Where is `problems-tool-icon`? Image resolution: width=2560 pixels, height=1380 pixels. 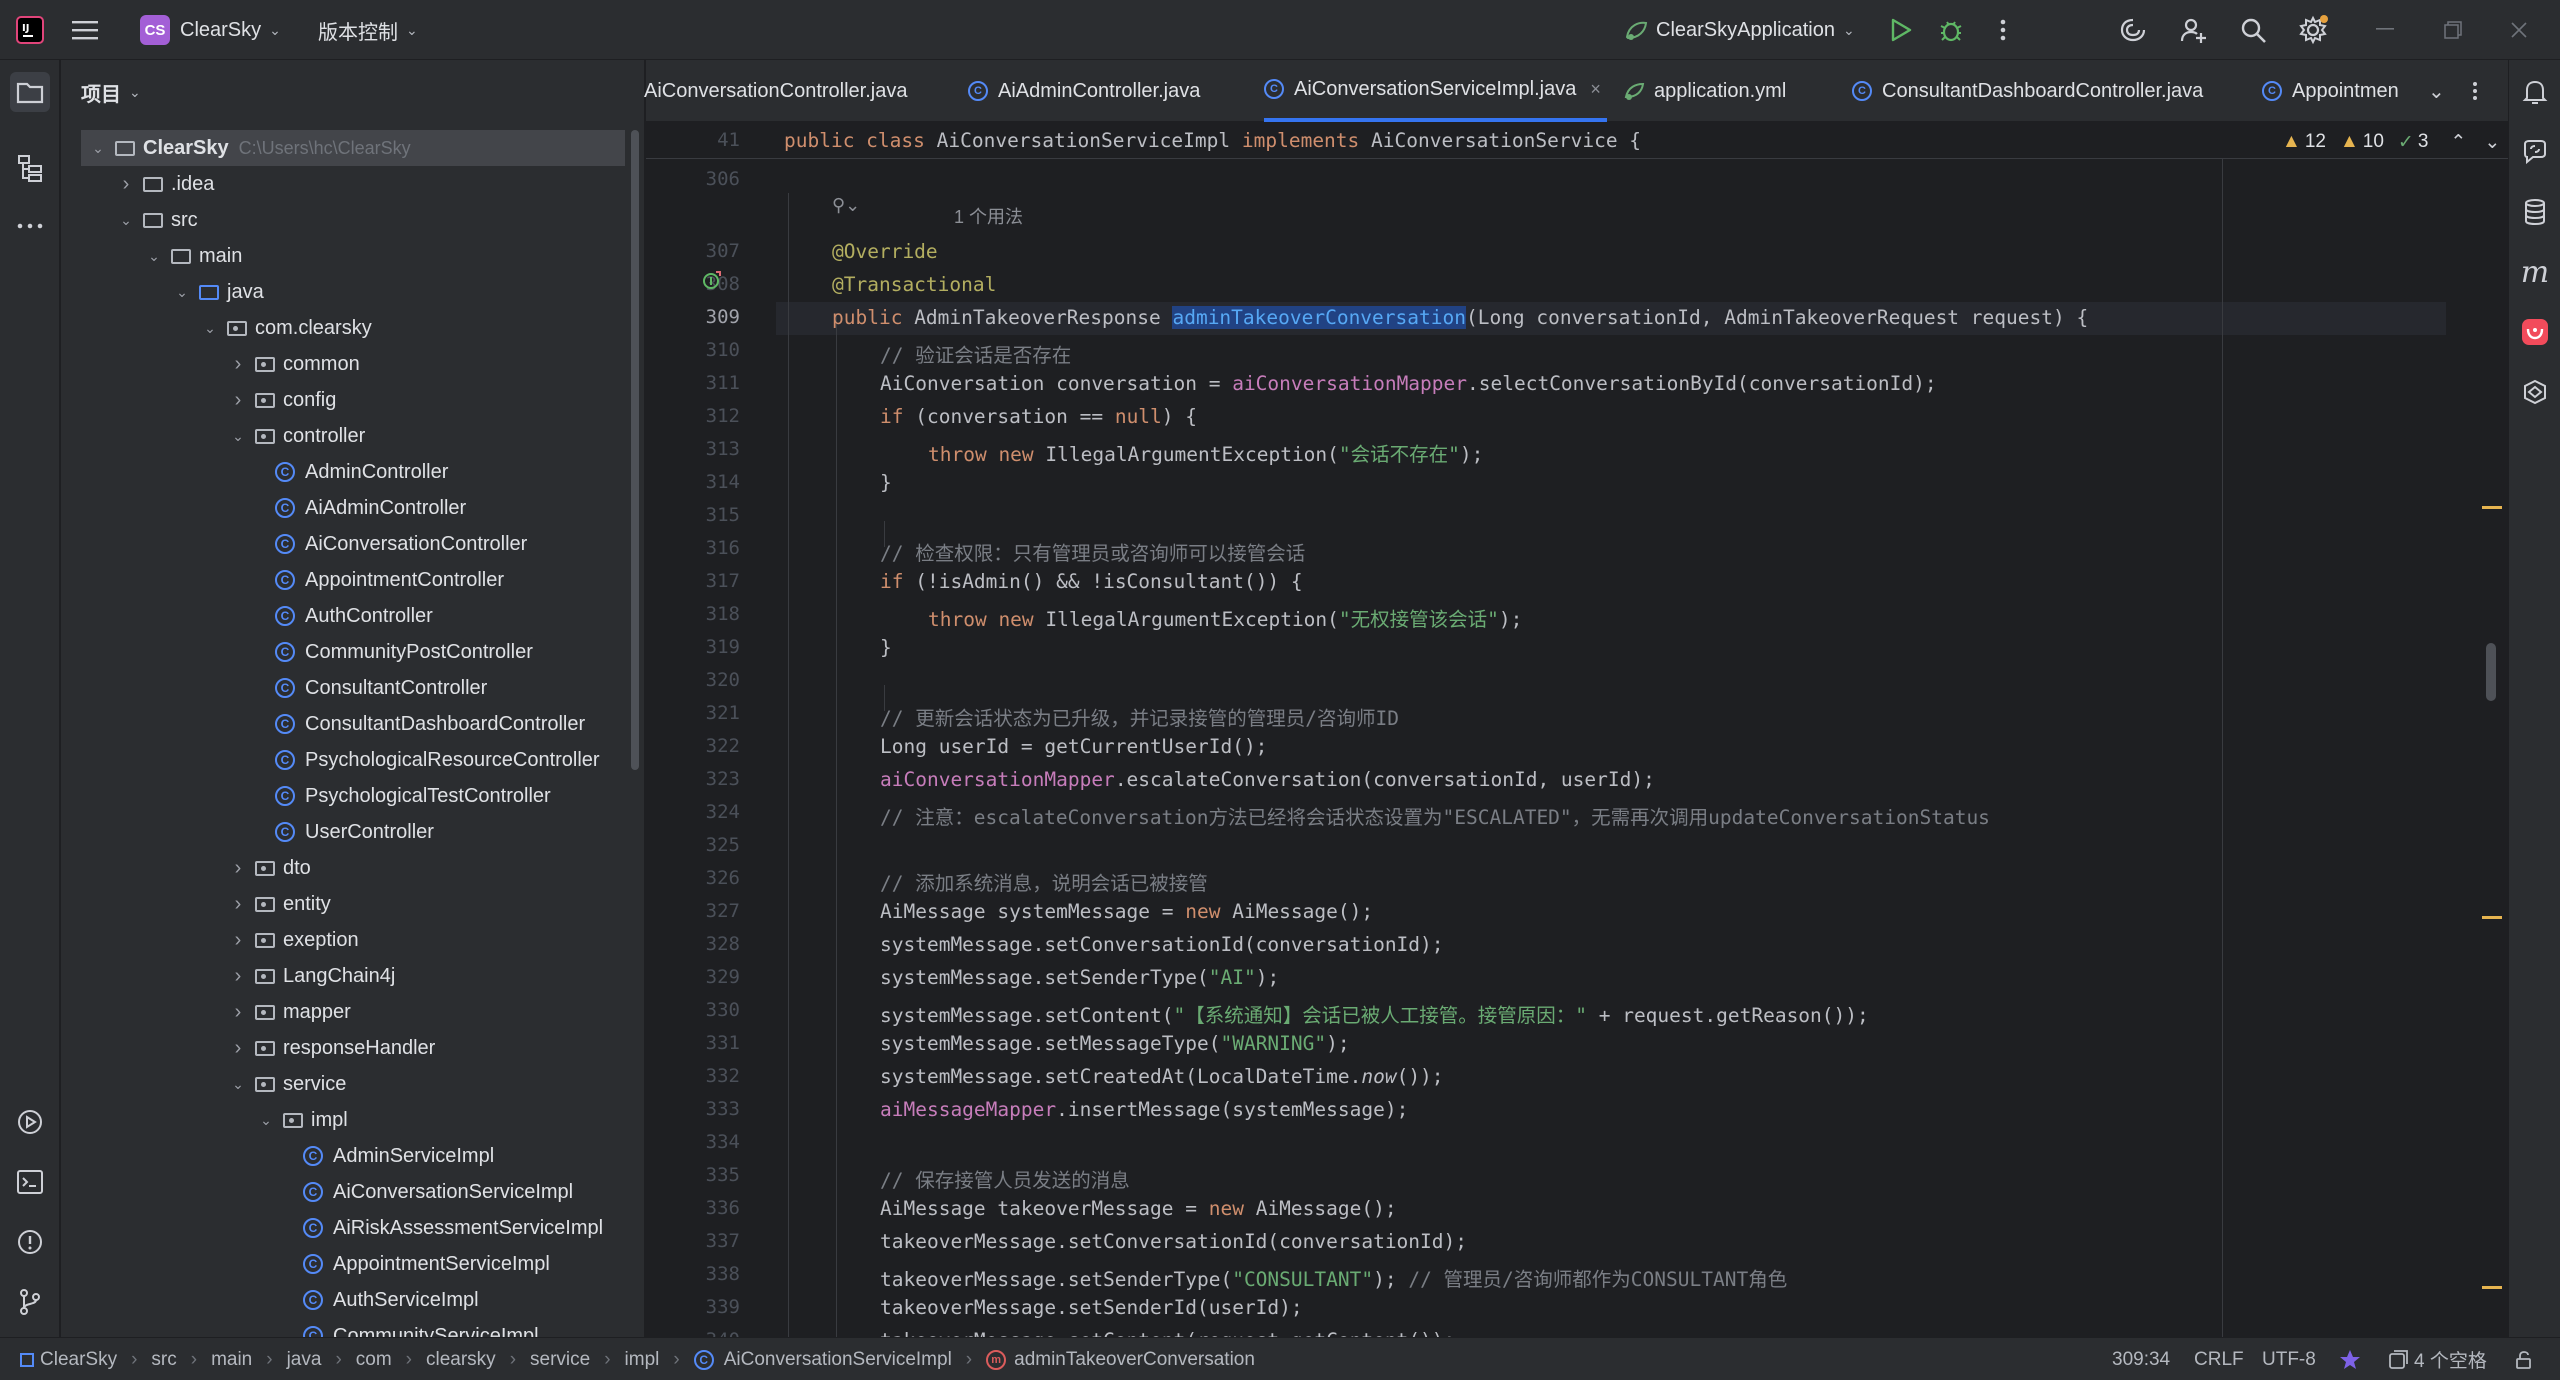
problems-tool-icon is located at coordinates (30, 1242).